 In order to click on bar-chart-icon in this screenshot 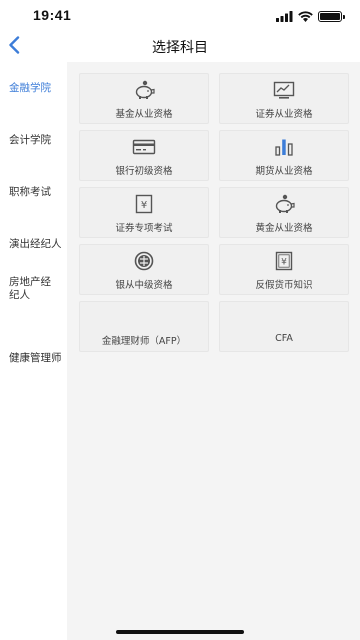, I will do `click(284, 147)`.